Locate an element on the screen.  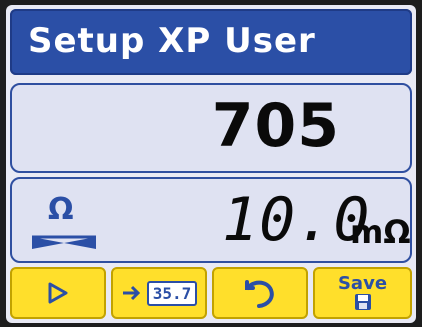
save-button: Save is located at coordinates (362, 293).